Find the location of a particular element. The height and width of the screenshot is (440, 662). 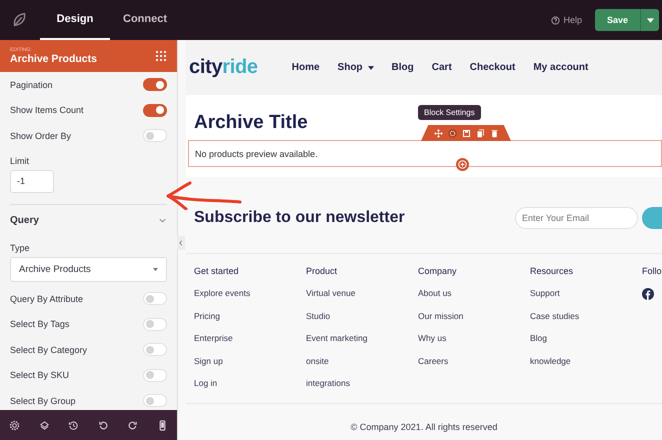

footer-link: Explore events is located at coordinates (250, 293).